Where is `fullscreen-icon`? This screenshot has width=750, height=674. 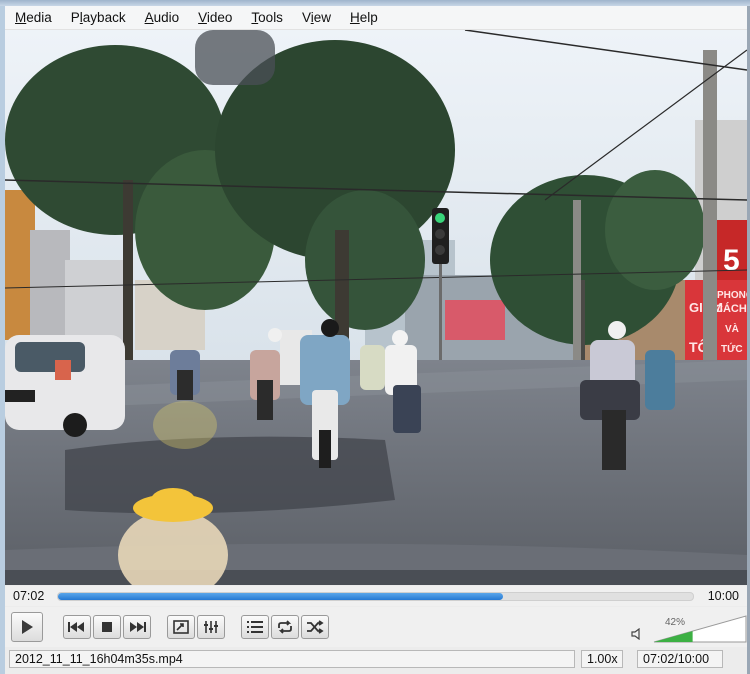
fullscreen-icon is located at coordinates (181, 627).